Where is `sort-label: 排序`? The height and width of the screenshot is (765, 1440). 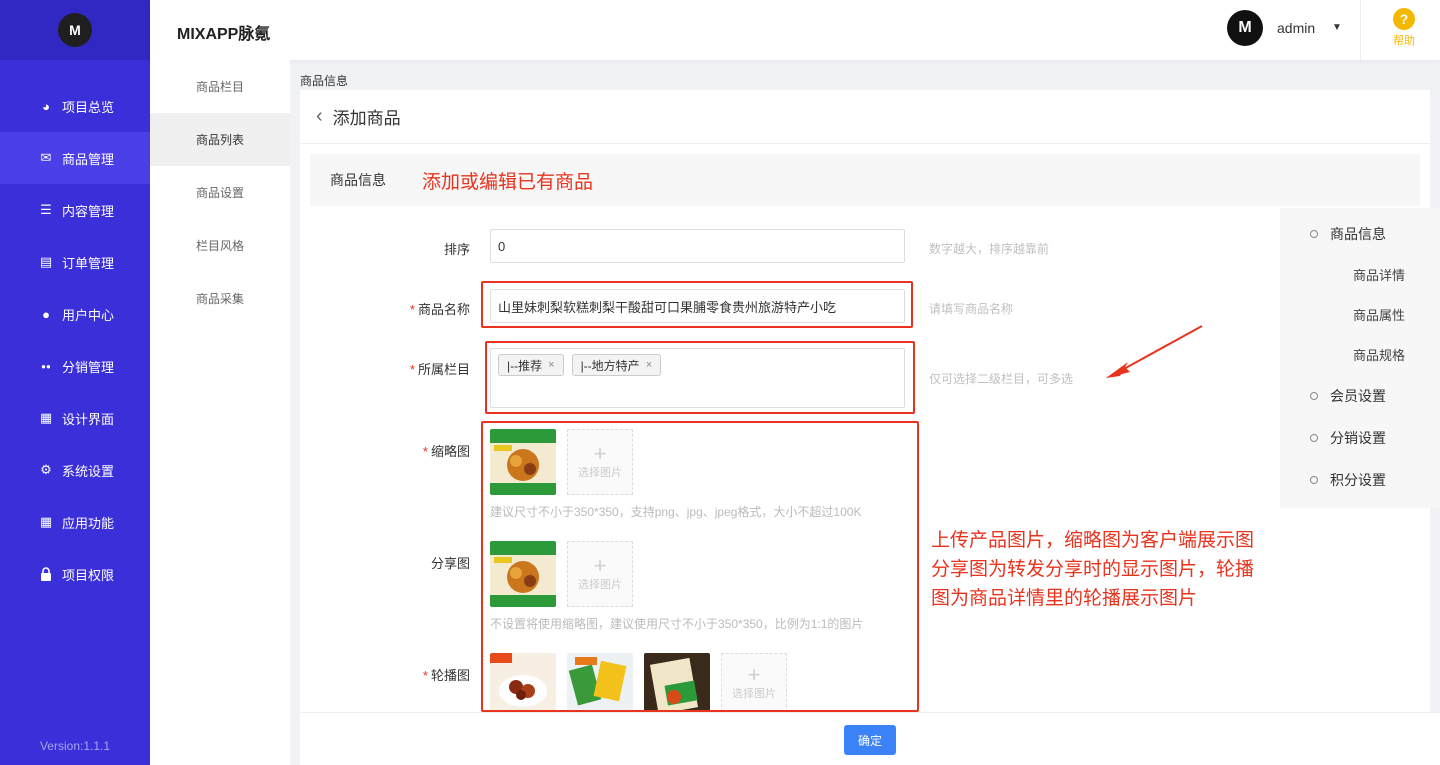
sort-label: 排序 is located at coordinates (385, 248).